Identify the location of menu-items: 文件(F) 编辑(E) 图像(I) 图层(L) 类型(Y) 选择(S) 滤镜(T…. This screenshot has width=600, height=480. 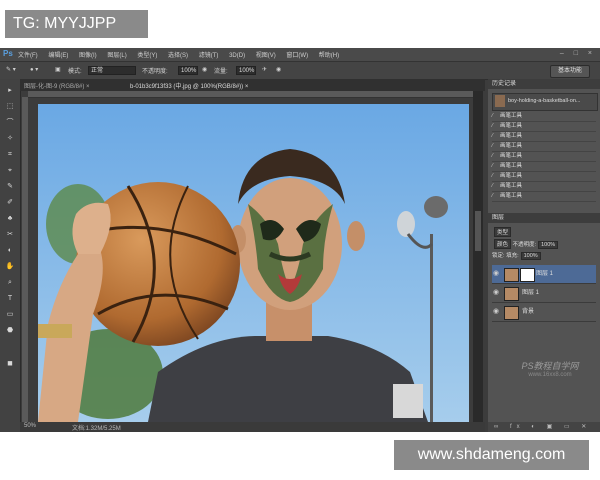
(183, 54).